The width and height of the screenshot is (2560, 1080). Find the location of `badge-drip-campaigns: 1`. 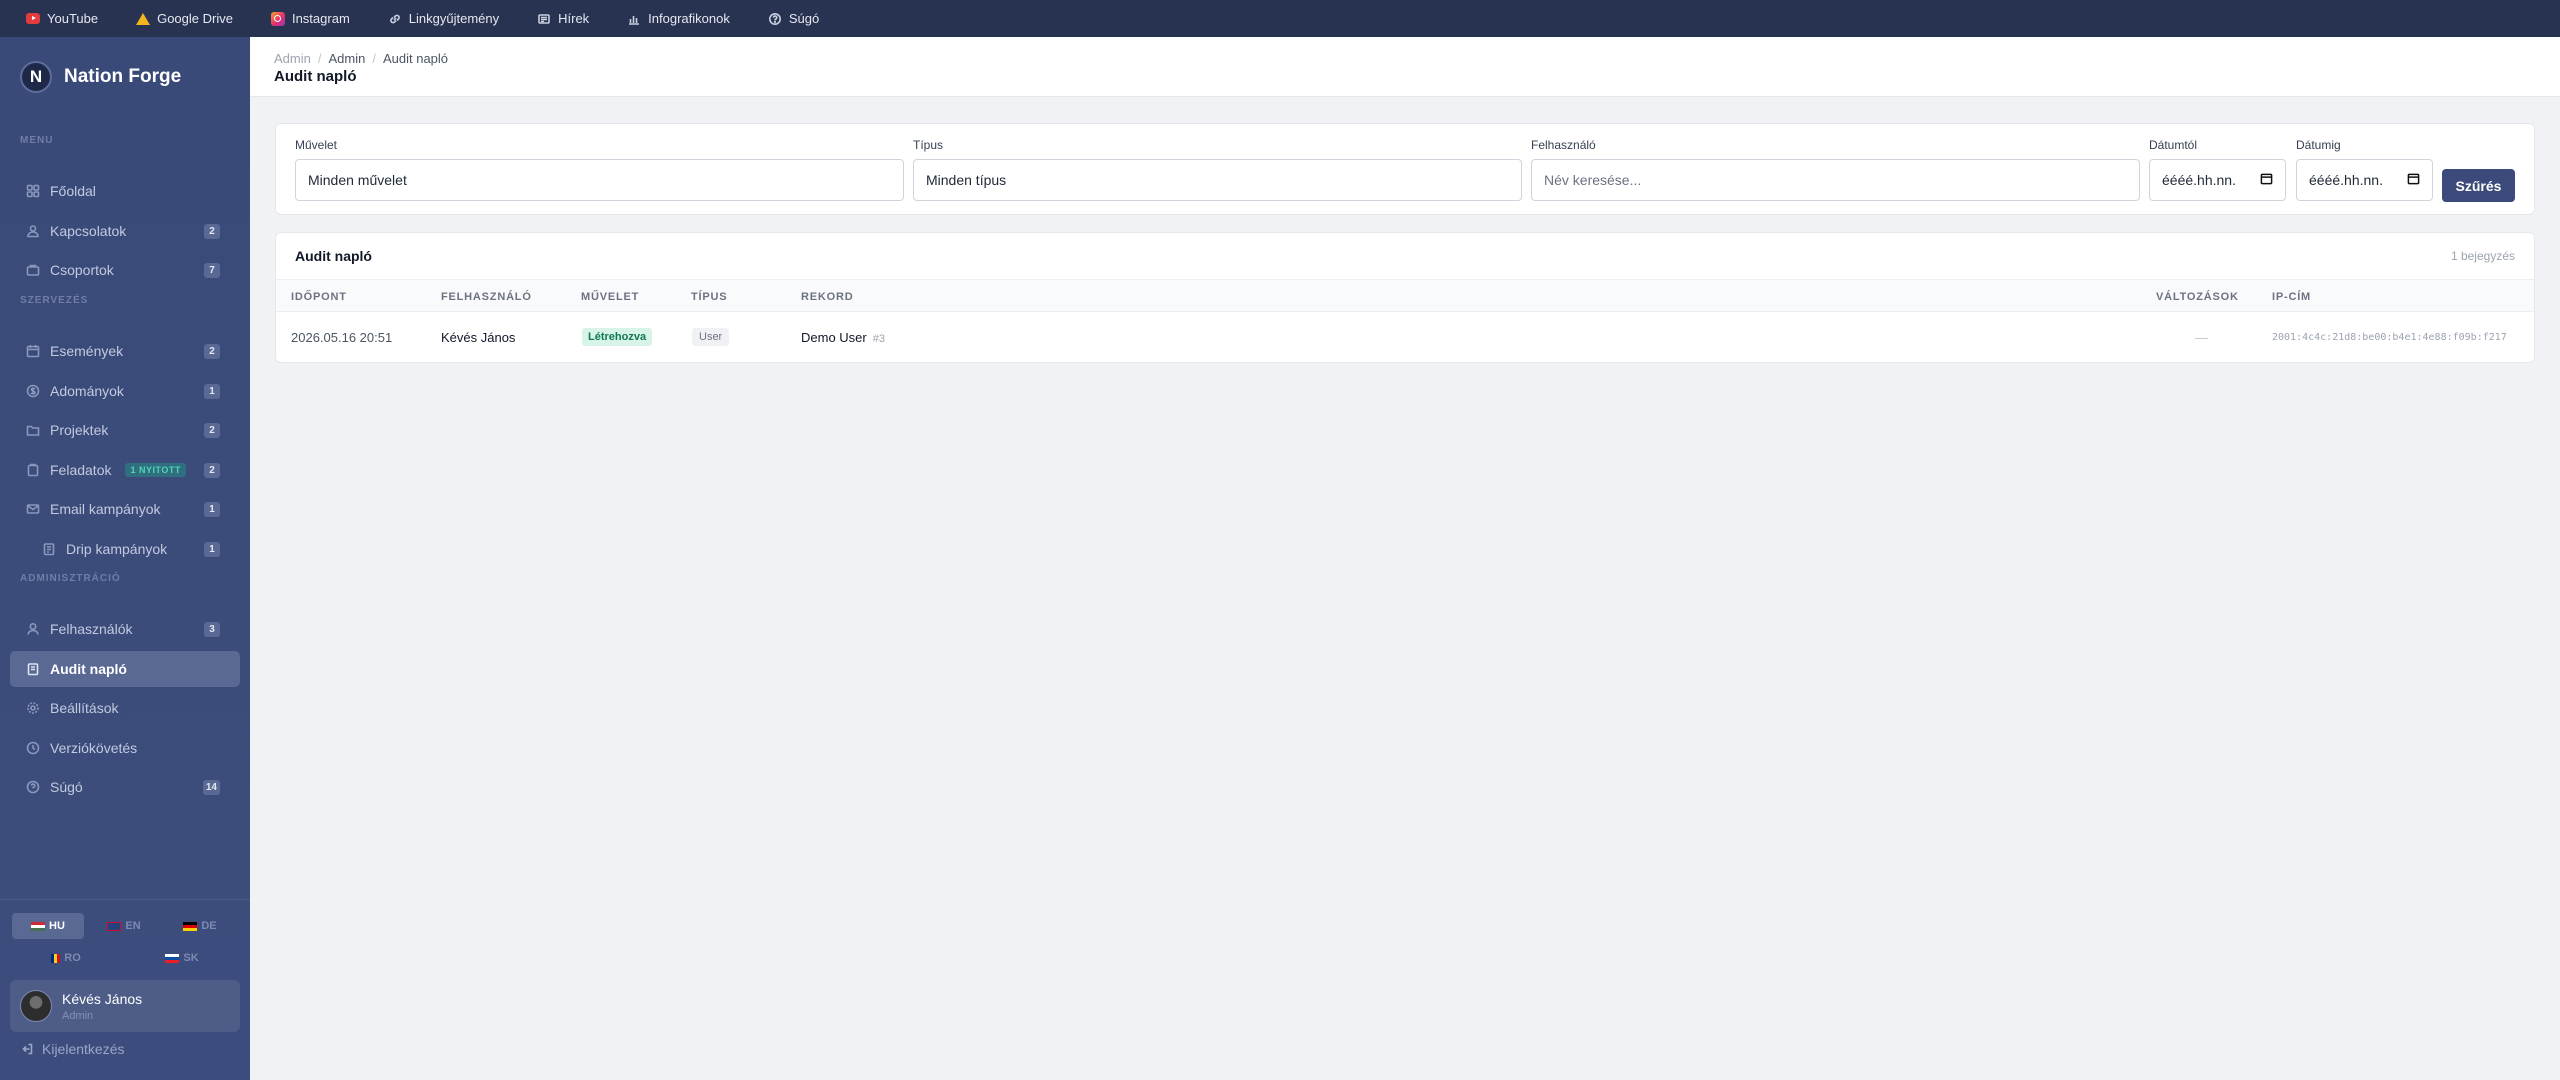

badge-drip-campaigns: 1 is located at coordinates (212, 549).